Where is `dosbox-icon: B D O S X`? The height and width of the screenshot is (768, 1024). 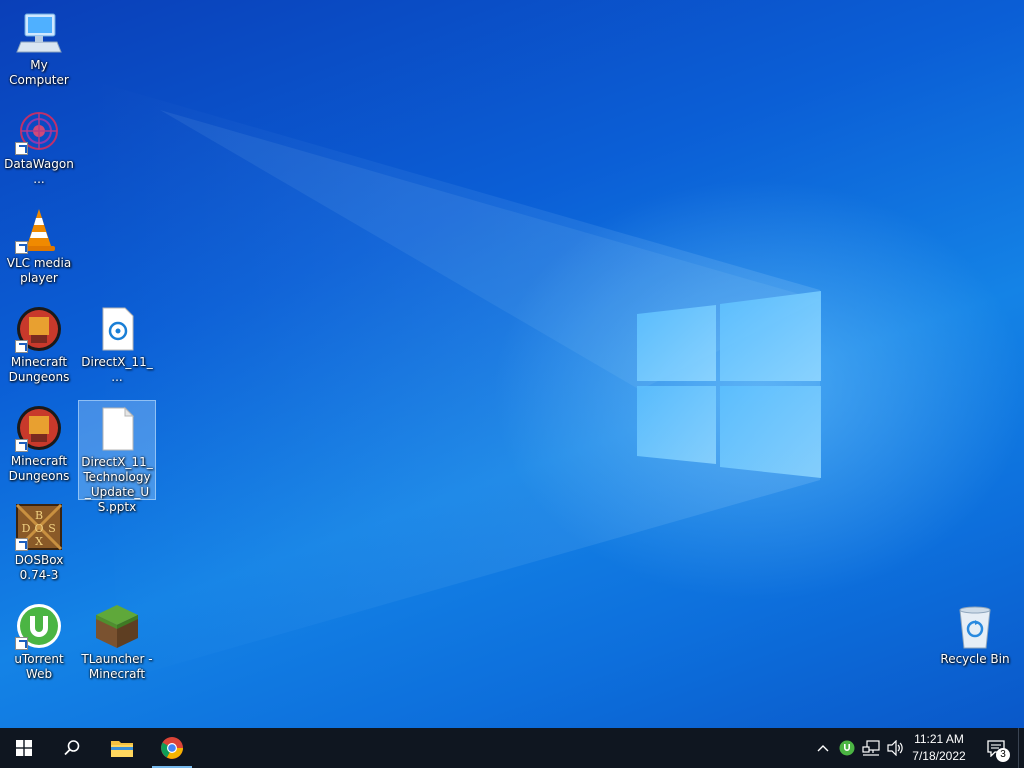 dosbox-icon: B D O S X is located at coordinates (39, 527).